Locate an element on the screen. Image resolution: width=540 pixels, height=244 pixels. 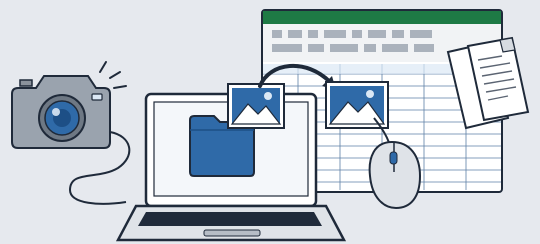
photo-source-image-icon is located at coordinates (256, 106).